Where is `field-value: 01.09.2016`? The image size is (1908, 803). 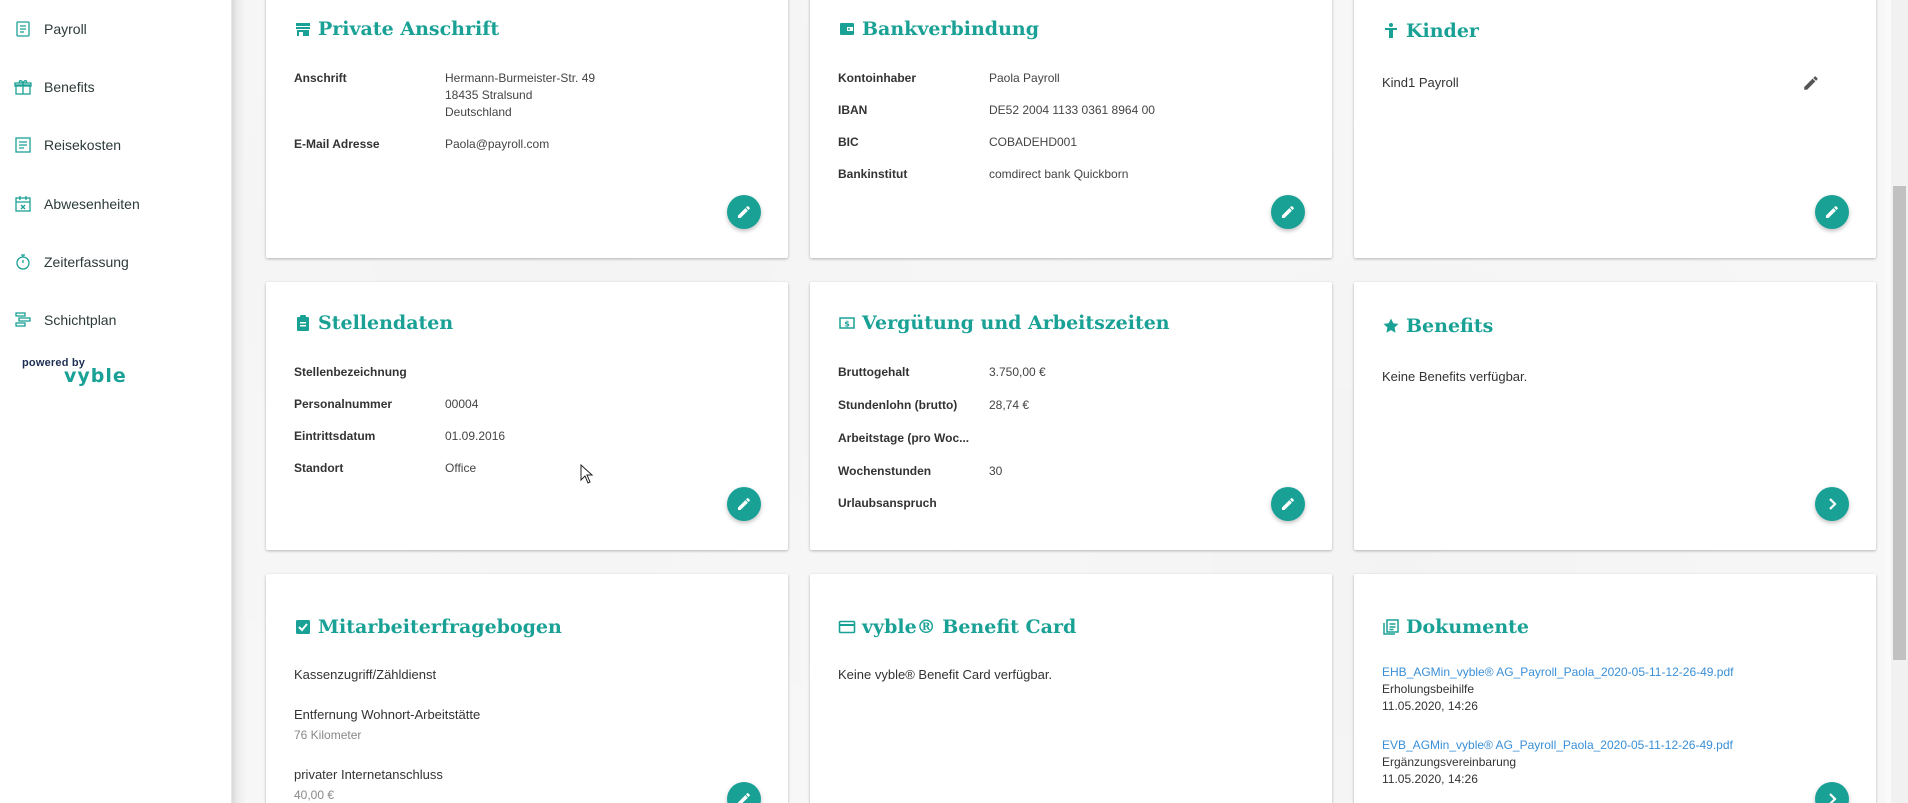 field-value: 01.09.2016 is located at coordinates (475, 436).